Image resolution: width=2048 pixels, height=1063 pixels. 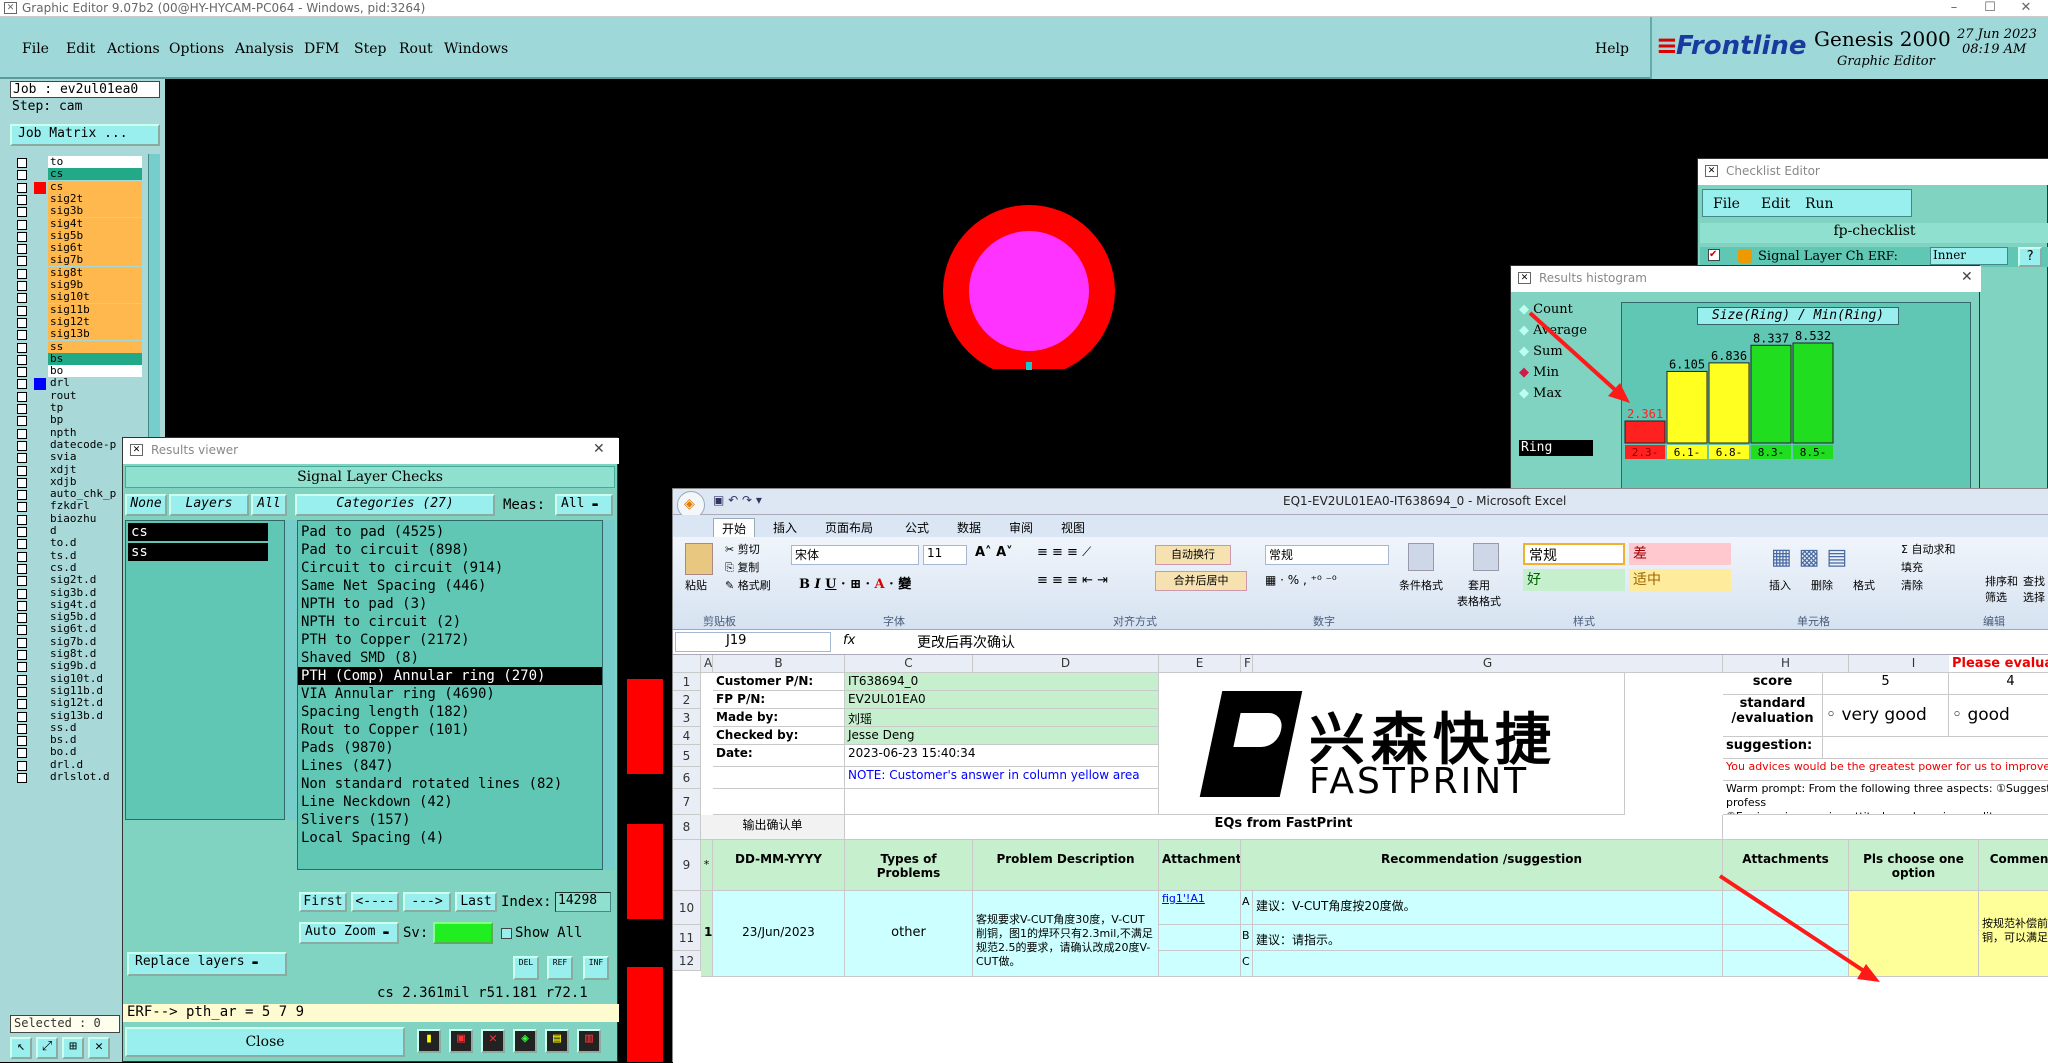 I want to click on rv-category-scrollbar, so click(x=609, y=695).